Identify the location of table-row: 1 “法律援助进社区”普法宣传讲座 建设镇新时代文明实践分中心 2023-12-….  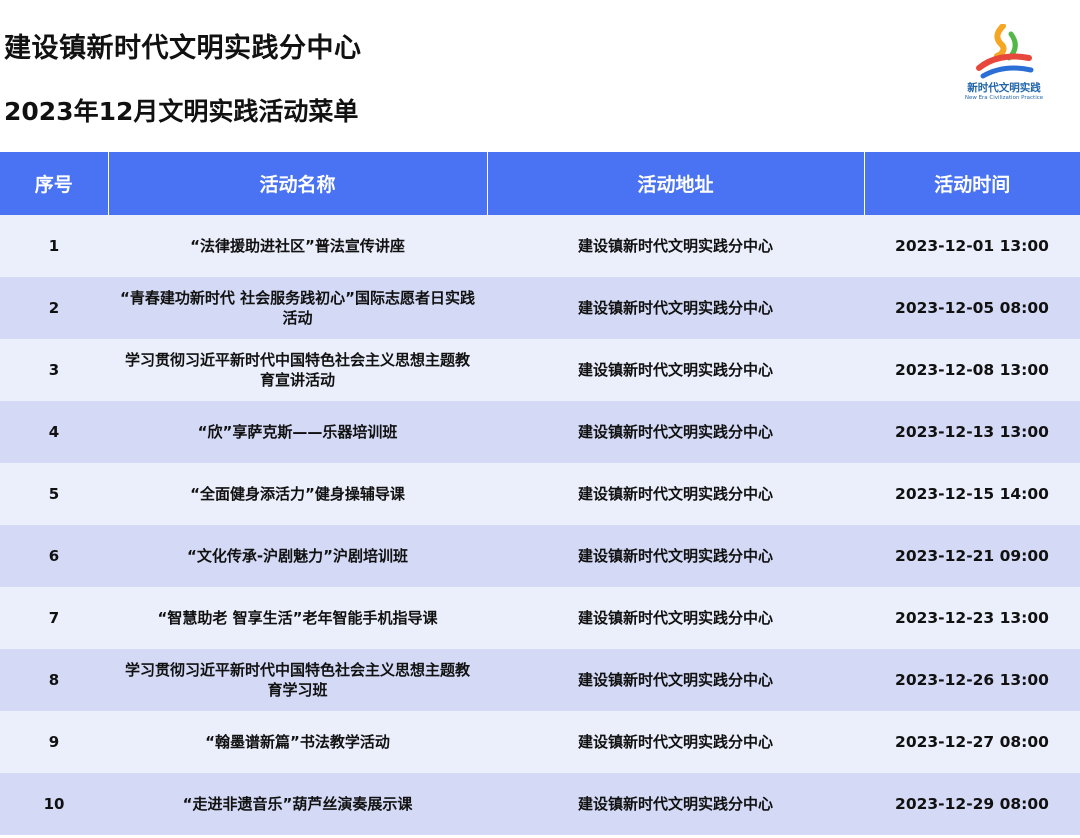
(540, 246).